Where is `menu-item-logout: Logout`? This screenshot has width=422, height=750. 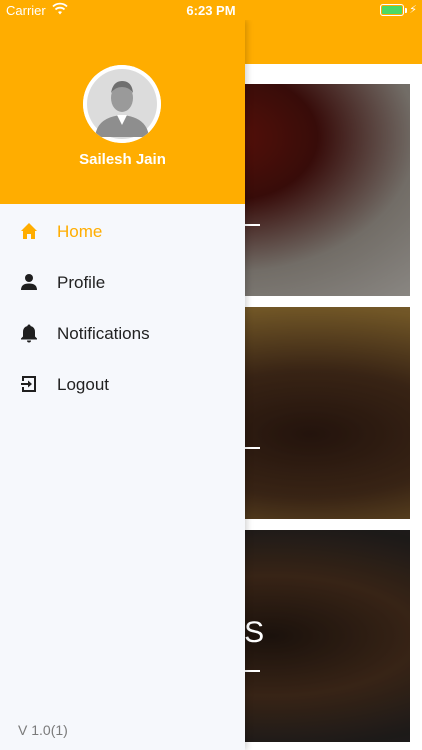 menu-item-logout: Logout is located at coordinates (122, 383).